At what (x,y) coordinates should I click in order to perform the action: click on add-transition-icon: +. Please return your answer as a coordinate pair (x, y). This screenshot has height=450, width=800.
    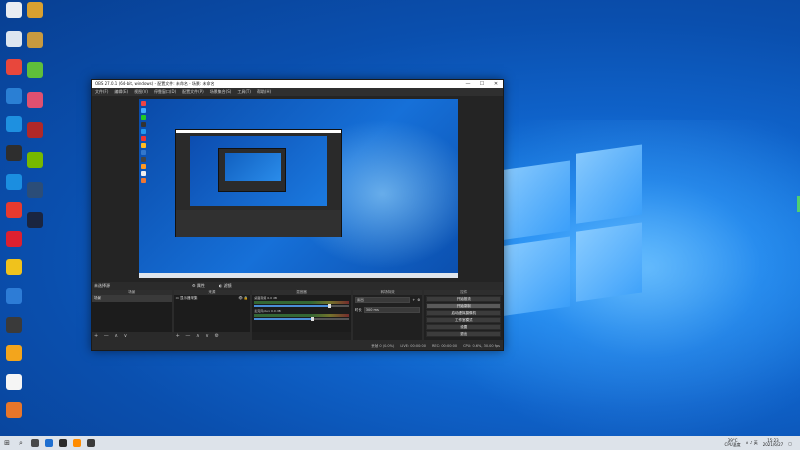
    Looking at the image, I should click on (413, 300).